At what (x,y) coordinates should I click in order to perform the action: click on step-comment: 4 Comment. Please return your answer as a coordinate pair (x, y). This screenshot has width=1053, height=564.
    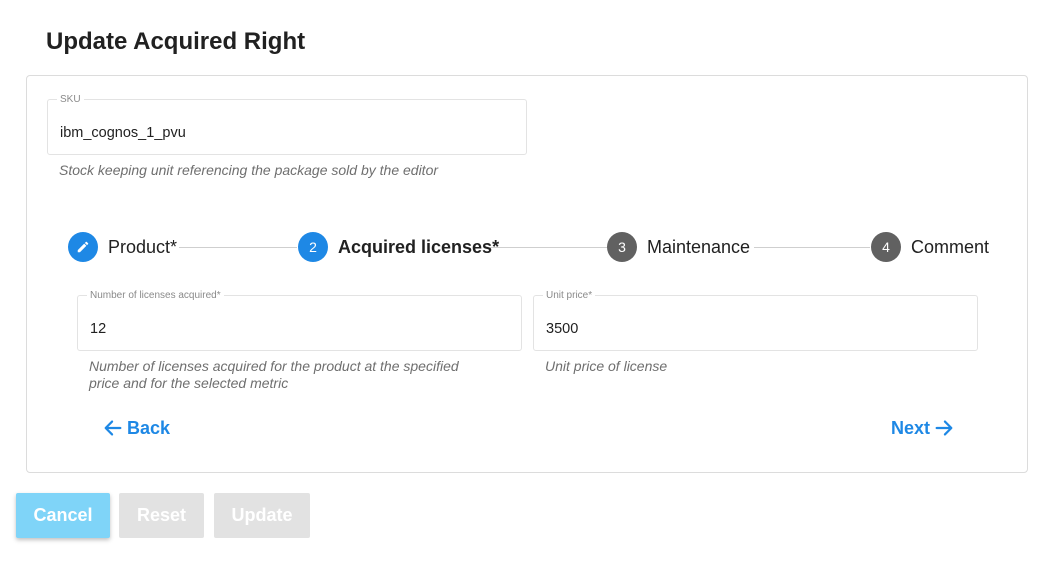
    Looking at the image, I should click on (930, 247).